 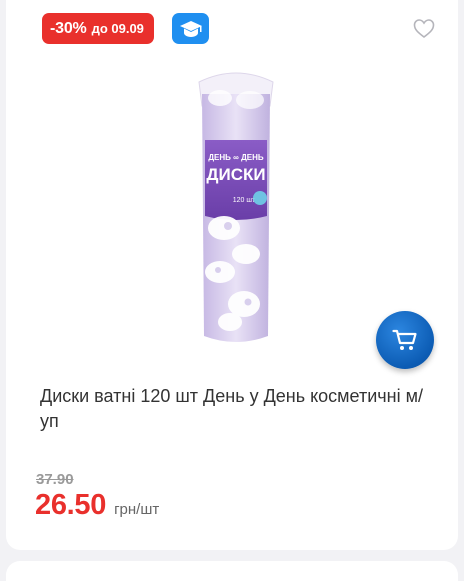 I want to click on old-price: 37.90, so click(x=55, y=479).